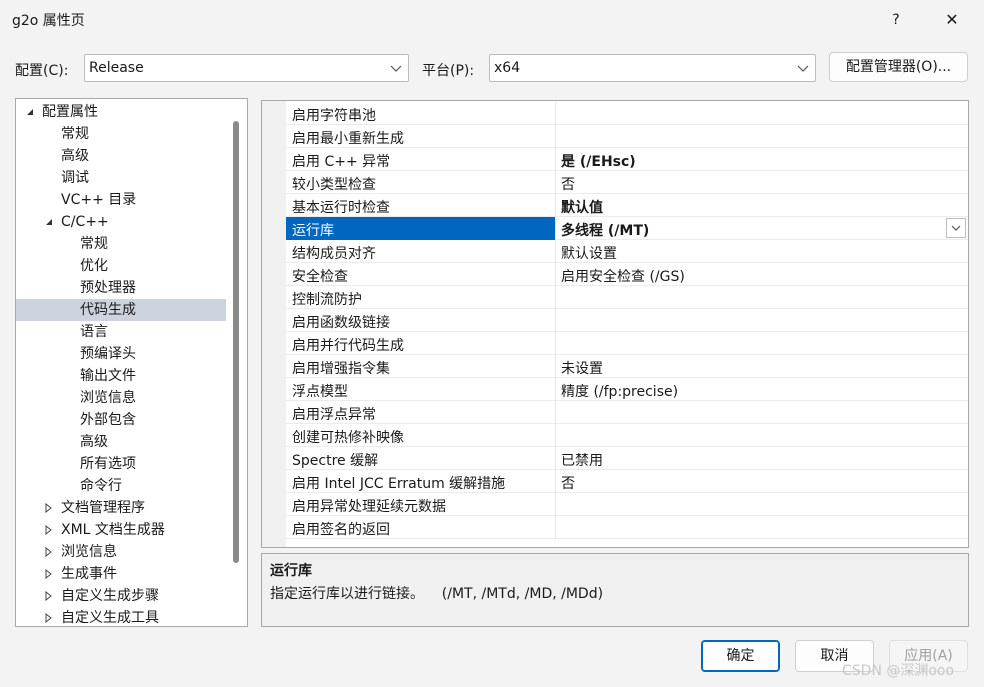 This screenshot has width=984, height=687. I want to click on property-name: 浮点模型, so click(320, 392).